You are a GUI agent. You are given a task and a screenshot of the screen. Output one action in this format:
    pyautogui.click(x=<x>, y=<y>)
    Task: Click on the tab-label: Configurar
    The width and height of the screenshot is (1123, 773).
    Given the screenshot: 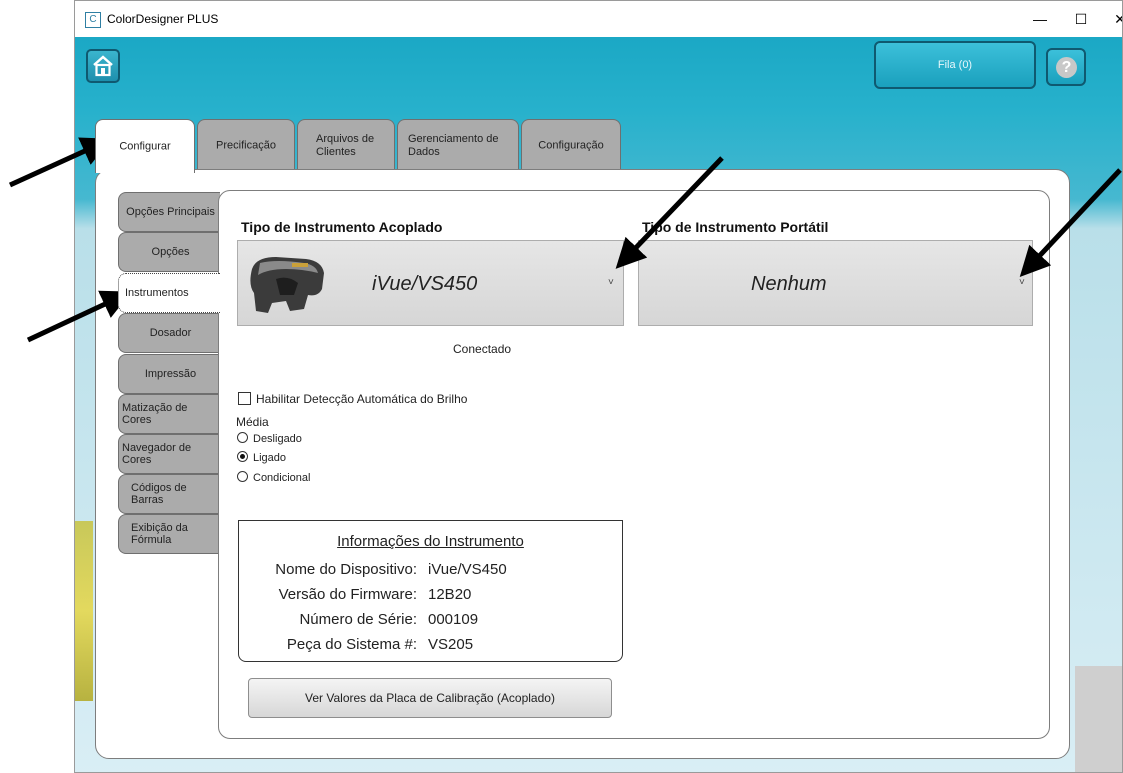 What is the action you would take?
    pyautogui.click(x=145, y=146)
    